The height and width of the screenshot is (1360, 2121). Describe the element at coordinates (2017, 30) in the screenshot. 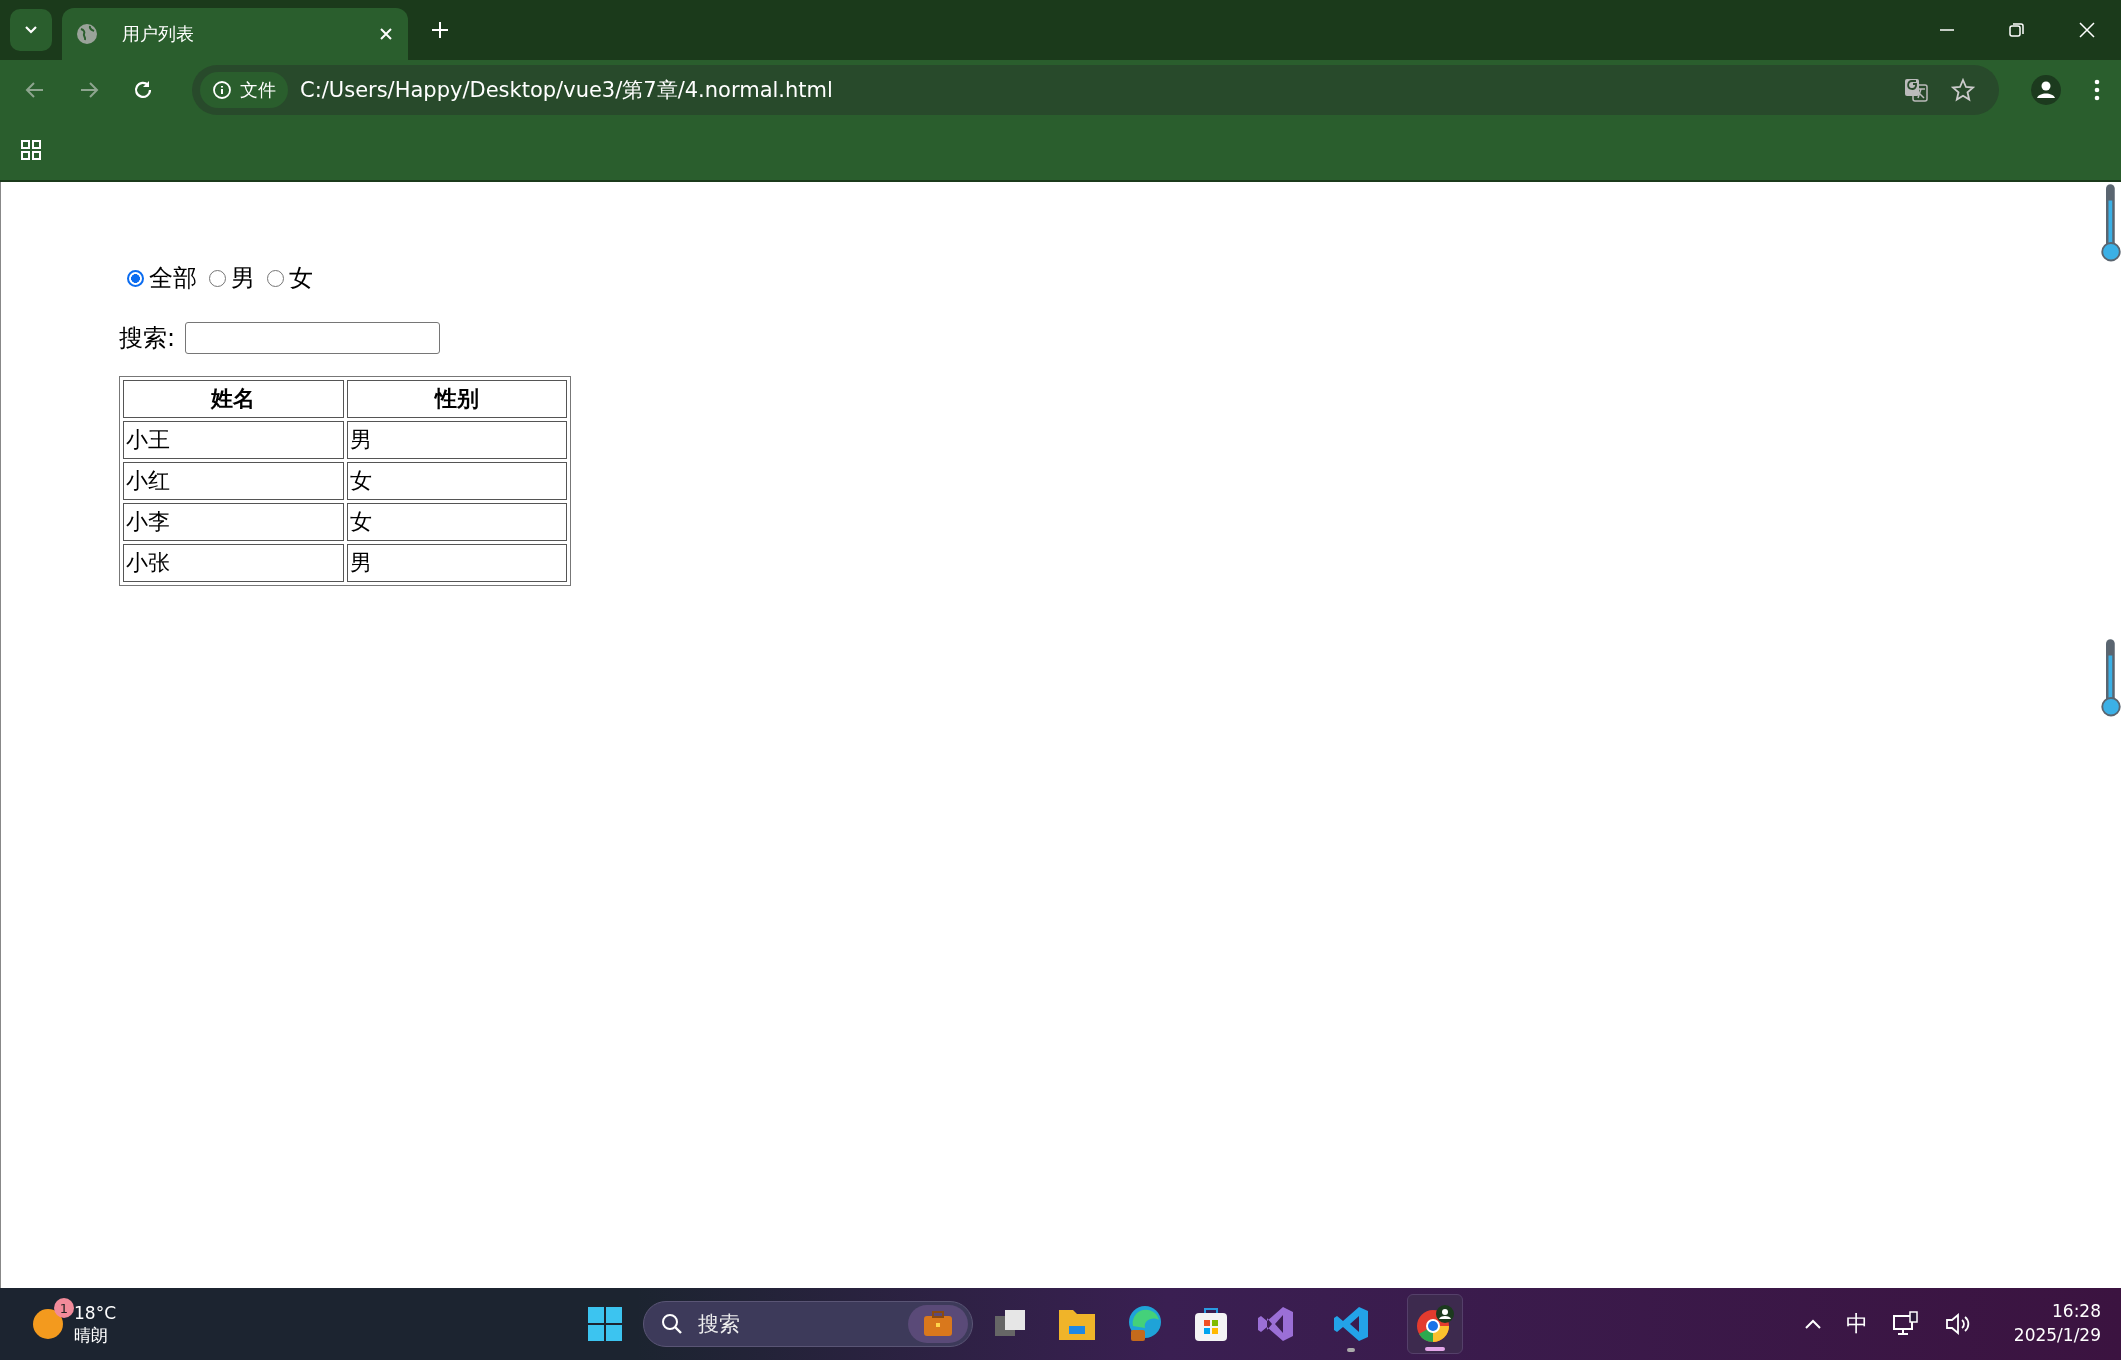

I see `restore-icon` at that location.